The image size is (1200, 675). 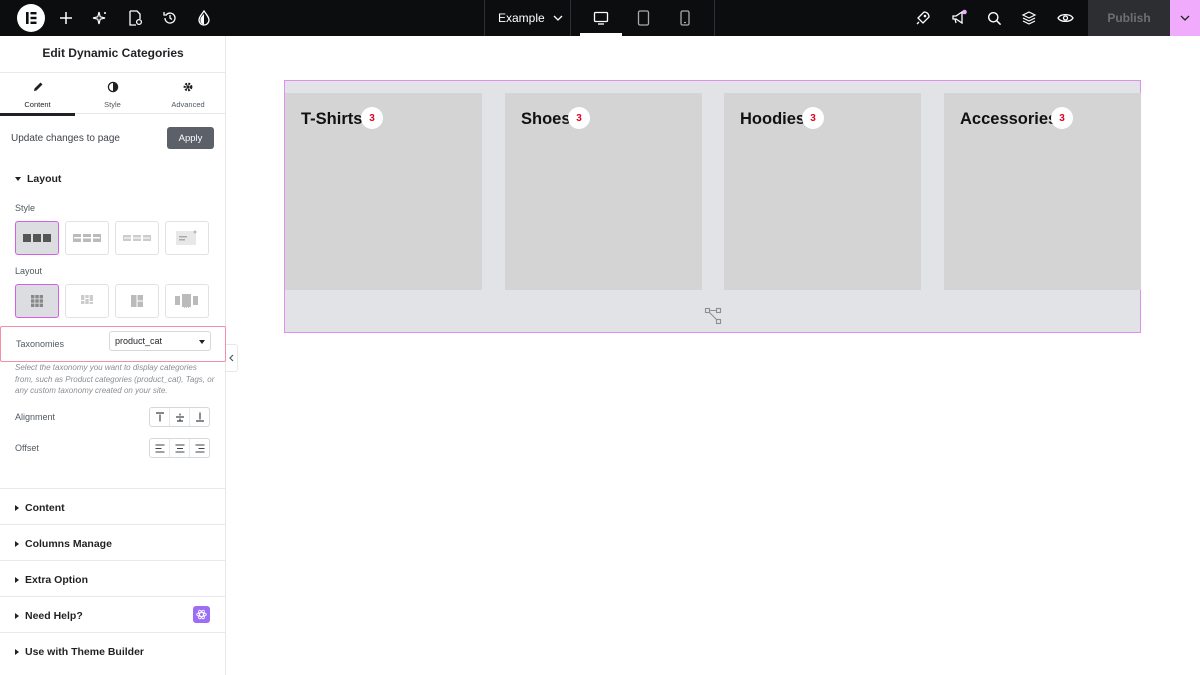 I want to click on align-top-icon, so click(x=160, y=417).